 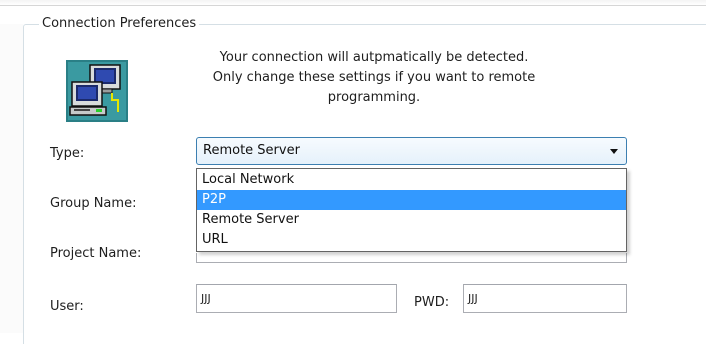 I want to click on pwd-input: JJJ, so click(x=545, y=298).